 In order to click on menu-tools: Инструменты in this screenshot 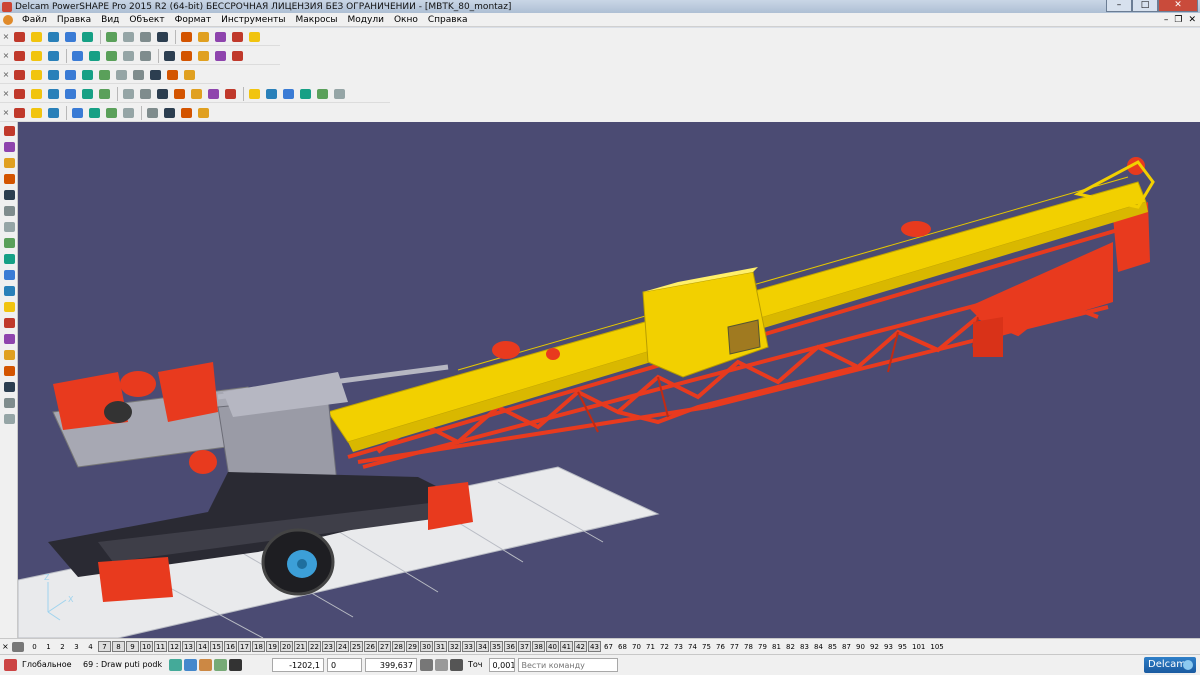, I will do `click(253, 20)`.